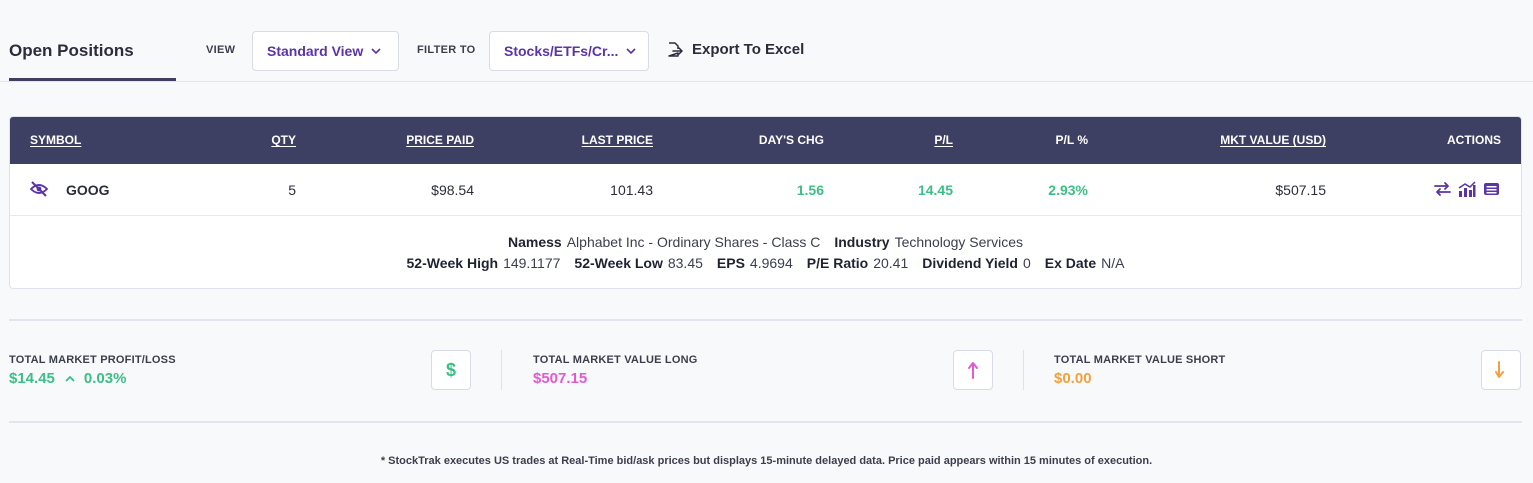 The height and width of the screenshot is (483, 1533). I want to click on col-symbol: SYMBOL, so click(55, 140).